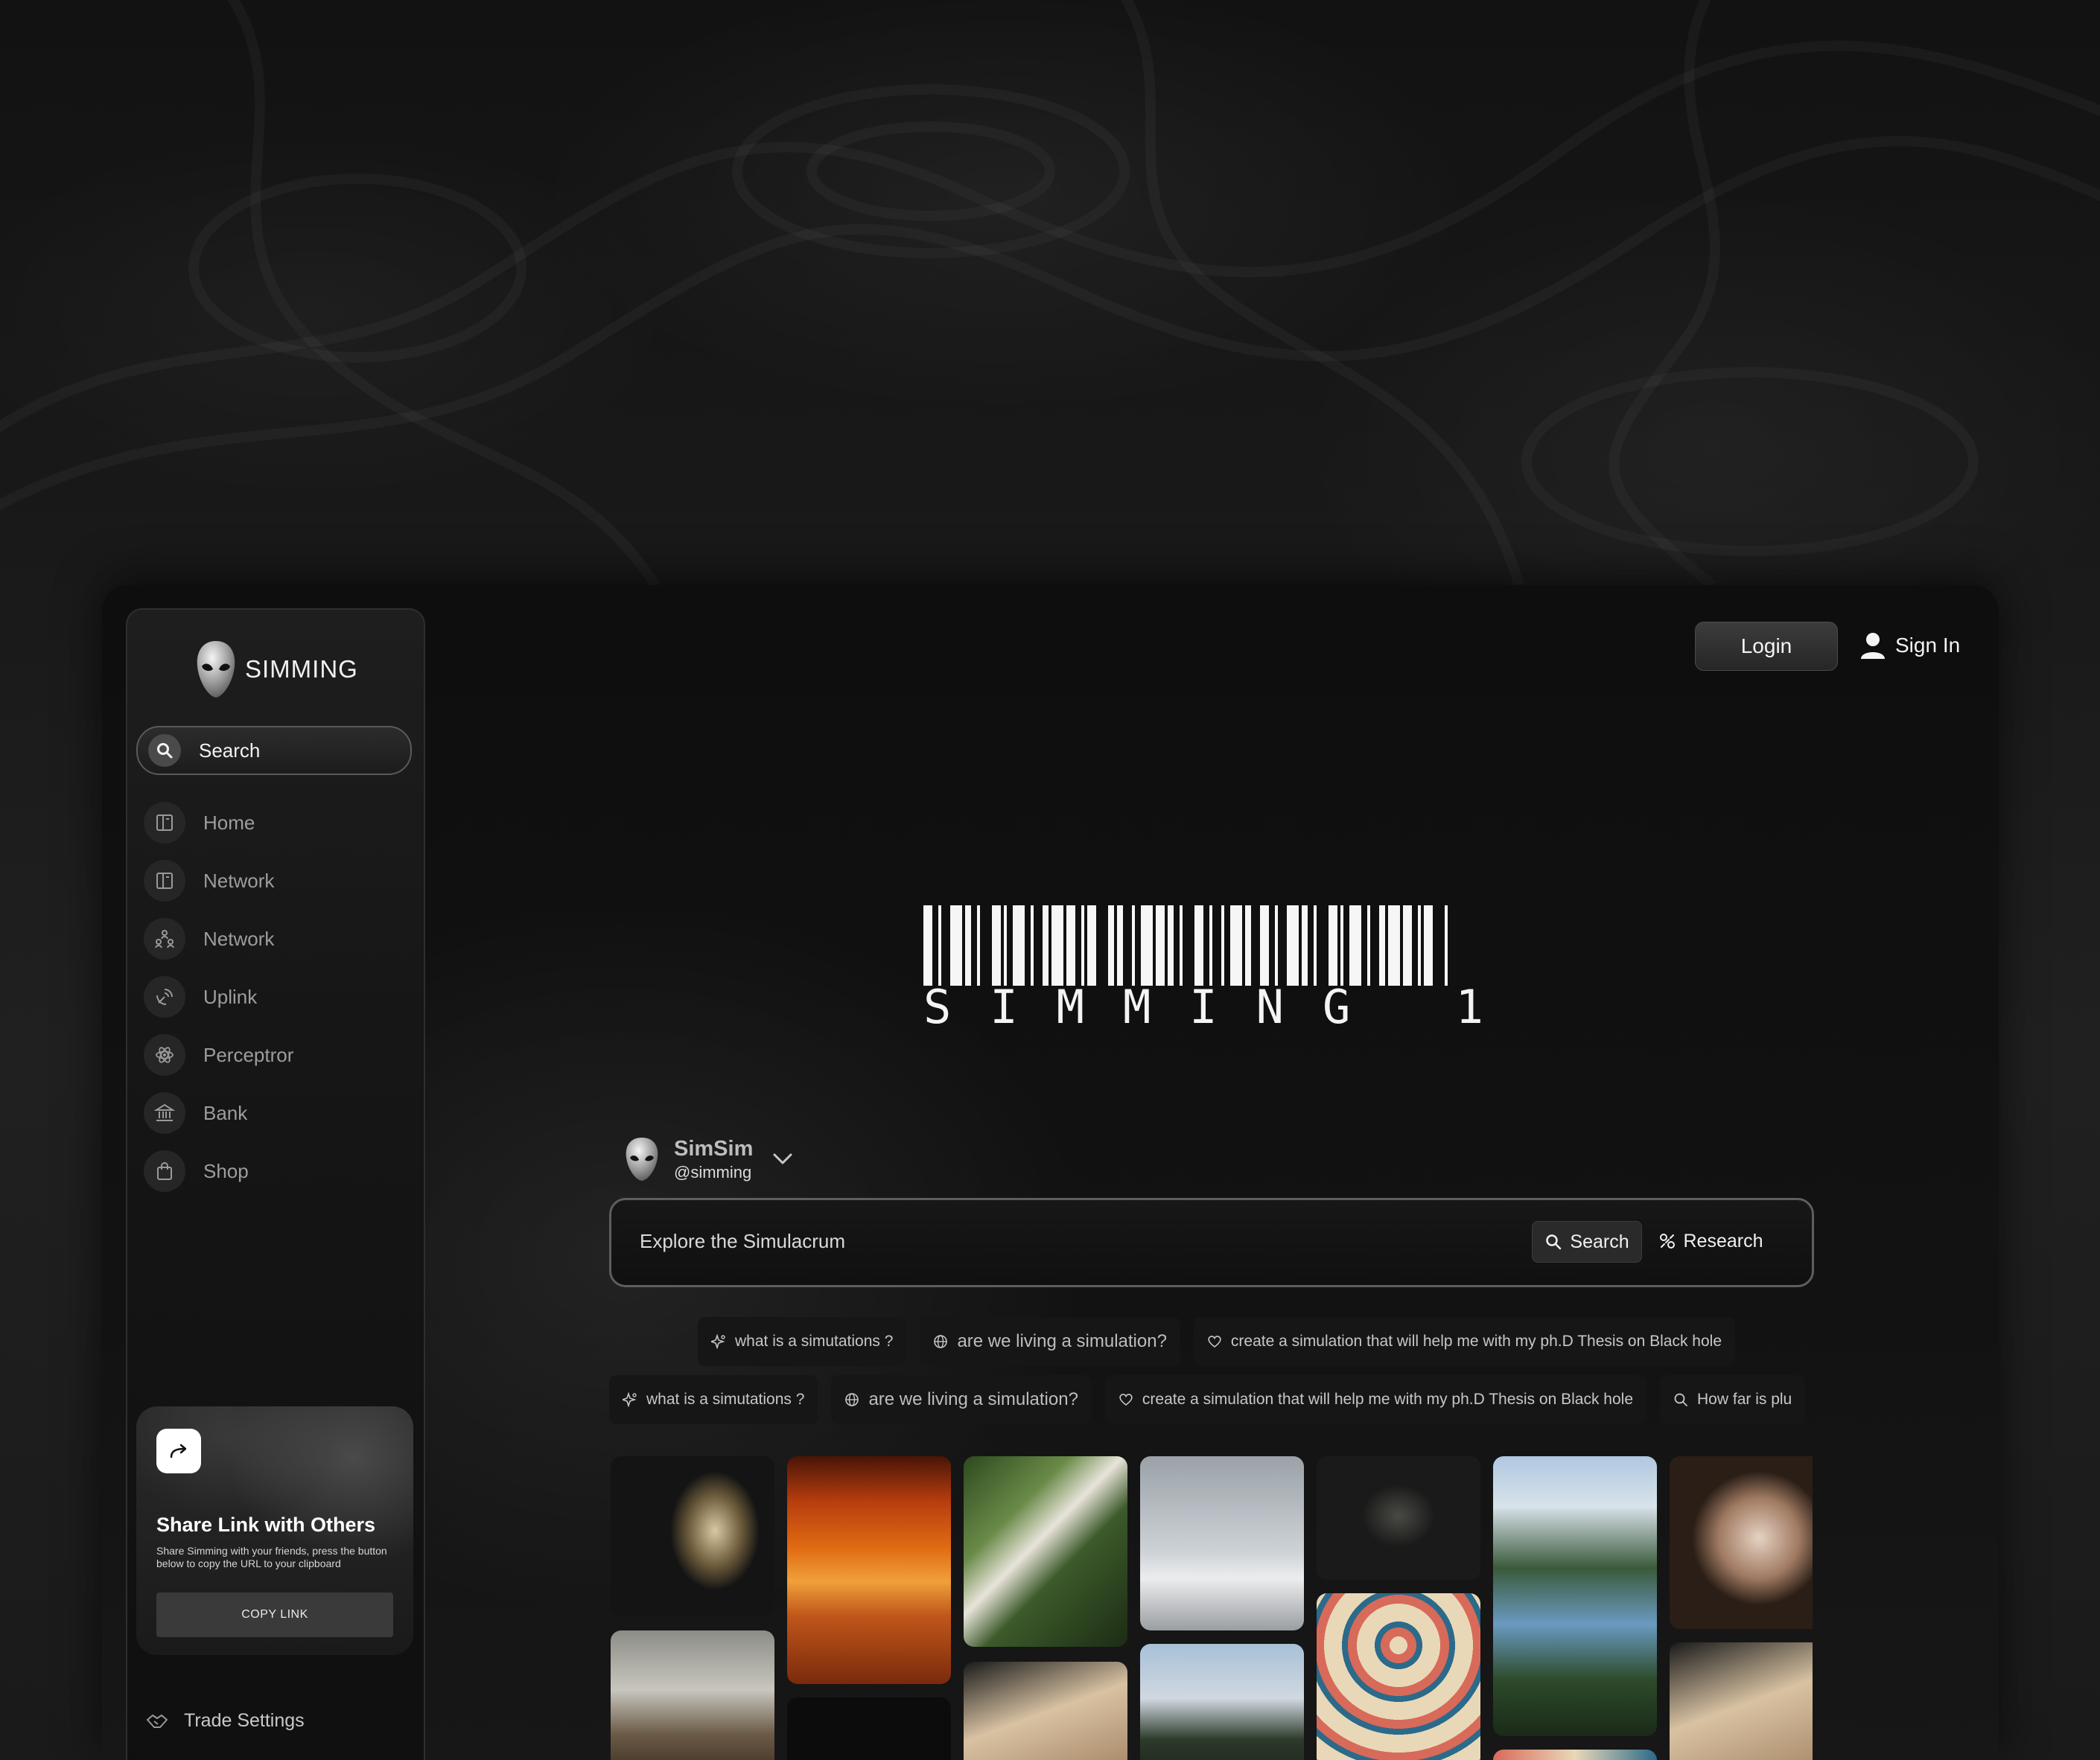  What do you see at coordinates (1599, 1242) in the screenshot?
I see `search-button-label: Search` at bounding box center [1599, 1242].